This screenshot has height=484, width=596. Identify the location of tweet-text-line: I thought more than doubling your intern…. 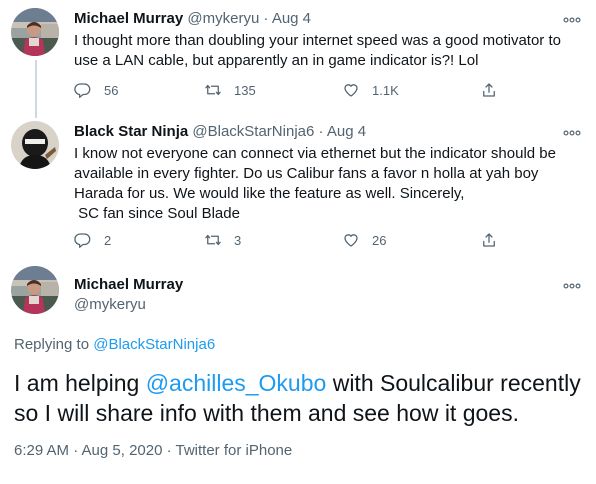
(317, 40).